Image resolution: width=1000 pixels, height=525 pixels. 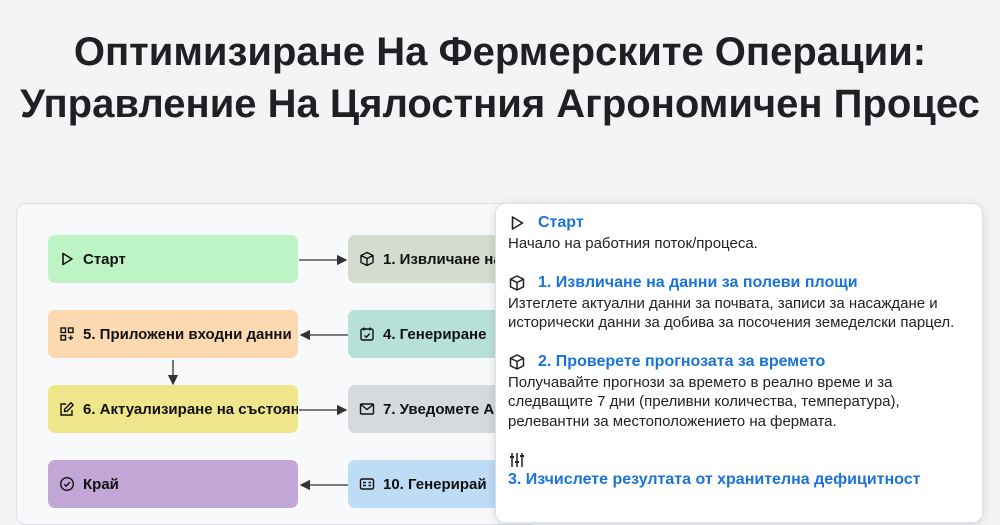 I want to click on node-label: Край, so click(x=101, y=484).